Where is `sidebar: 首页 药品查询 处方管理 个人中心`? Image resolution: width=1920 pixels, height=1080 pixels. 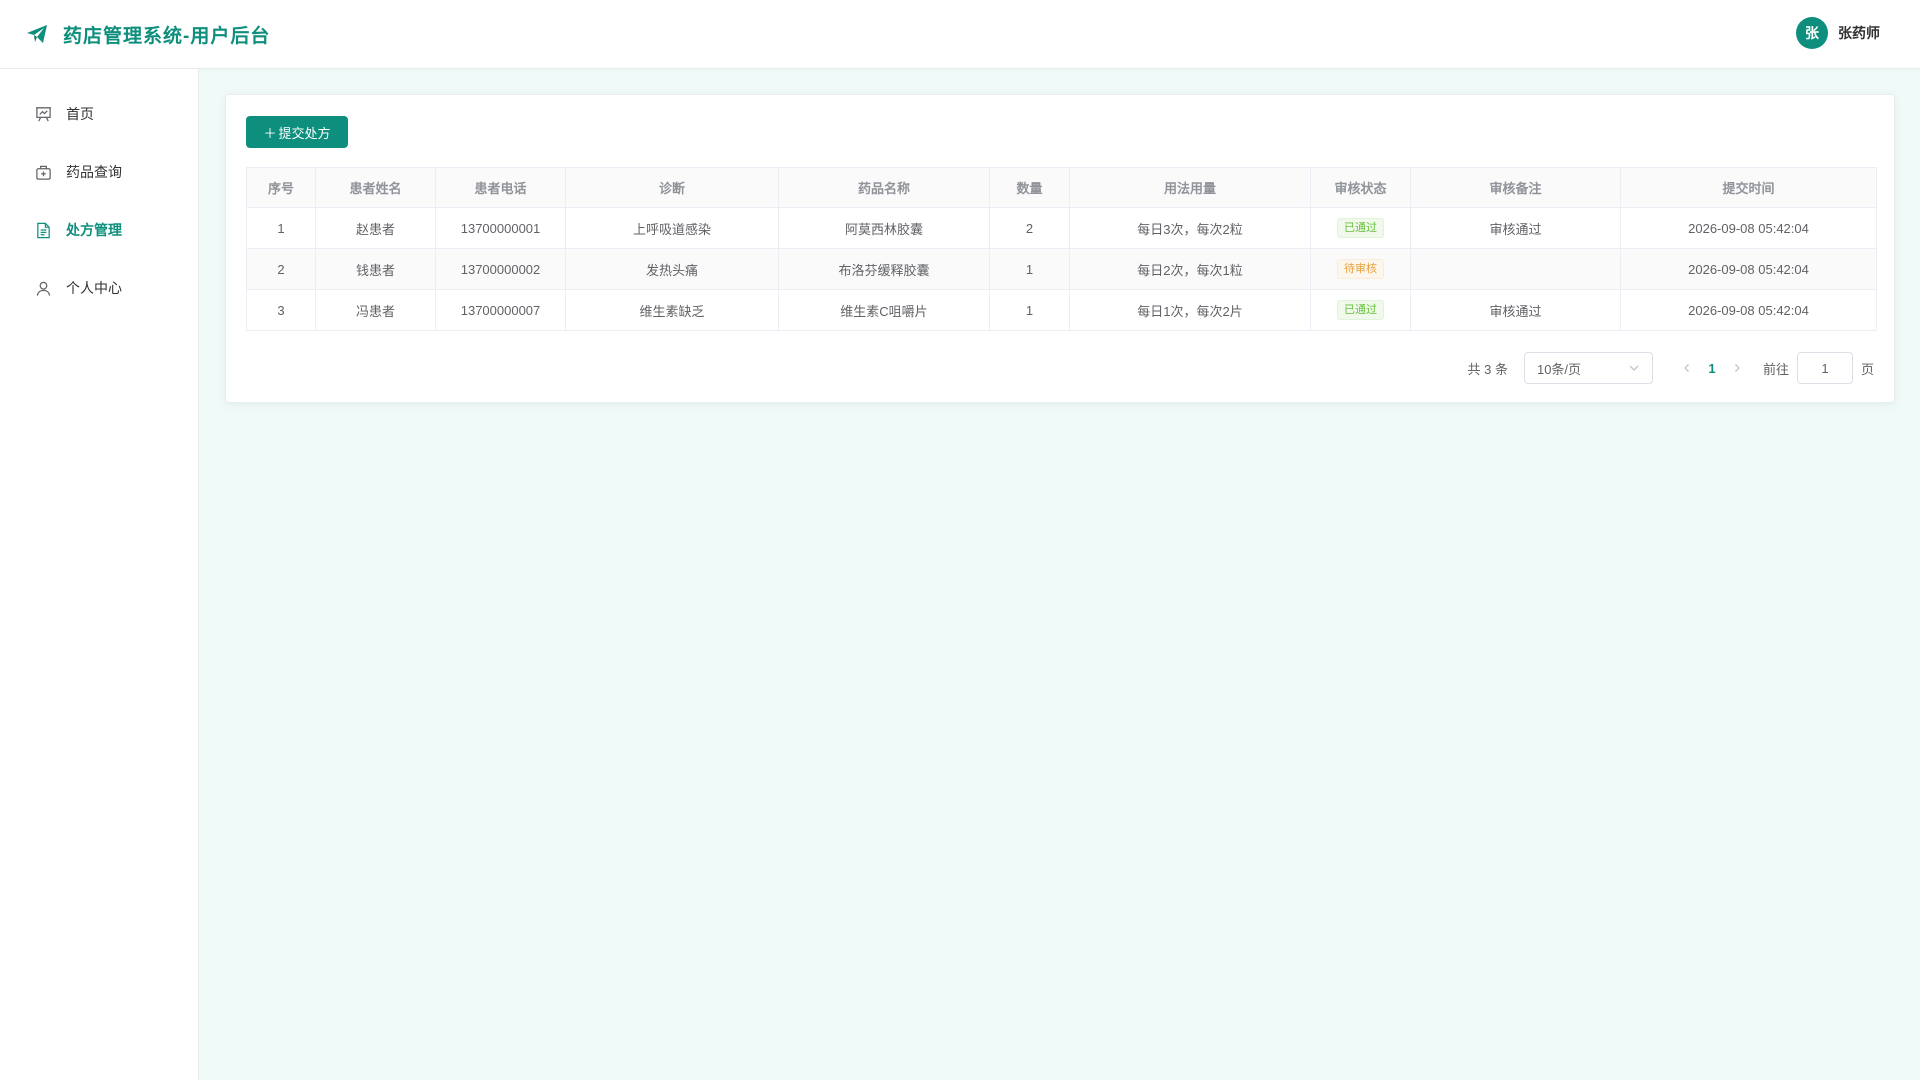 sidebar: 首页 药品查询 处方管理 个人中心 is located at coordinates (99, 574).